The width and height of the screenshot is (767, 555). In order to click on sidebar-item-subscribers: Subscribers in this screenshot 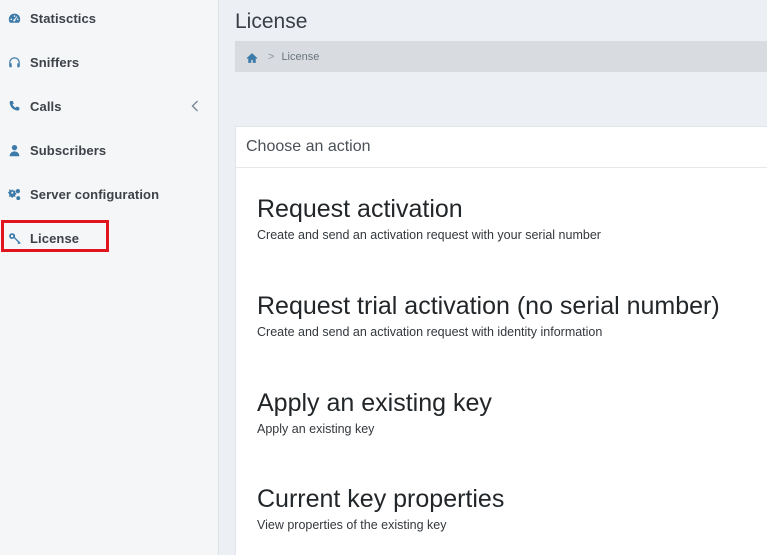, I will do `click(109, 150)`.